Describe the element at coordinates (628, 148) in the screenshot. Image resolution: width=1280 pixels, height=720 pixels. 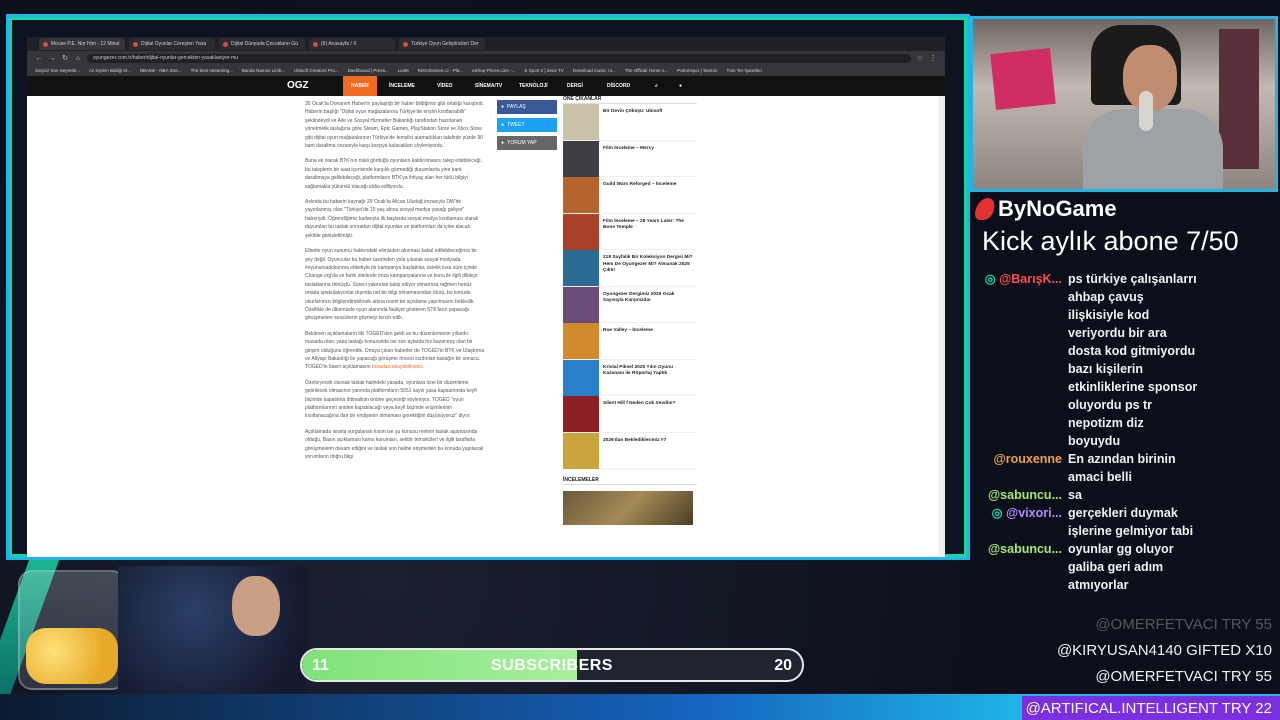
I see `sidebar-item-title: Film İnceleme – Mercy` at that location.